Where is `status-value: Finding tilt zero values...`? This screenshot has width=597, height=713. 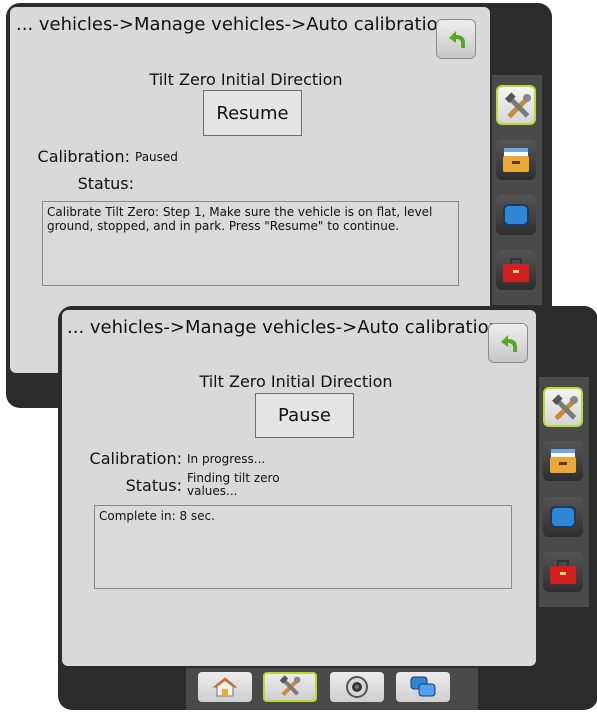 status-value: Finding tilt zero values... is located at coordinates (233, 485).